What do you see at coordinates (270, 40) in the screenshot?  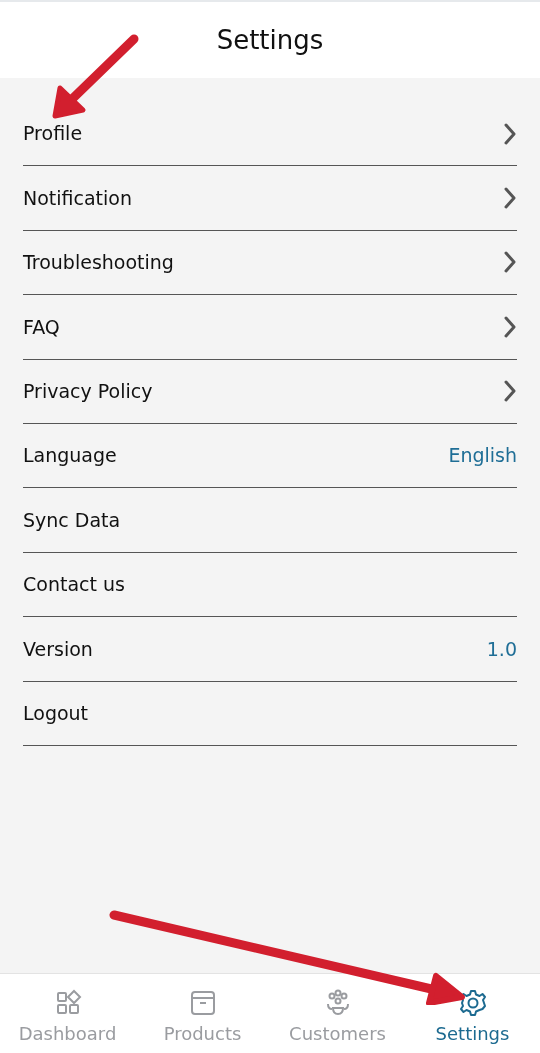 I see `page-title: Settings` at bounding box center [270, 40].